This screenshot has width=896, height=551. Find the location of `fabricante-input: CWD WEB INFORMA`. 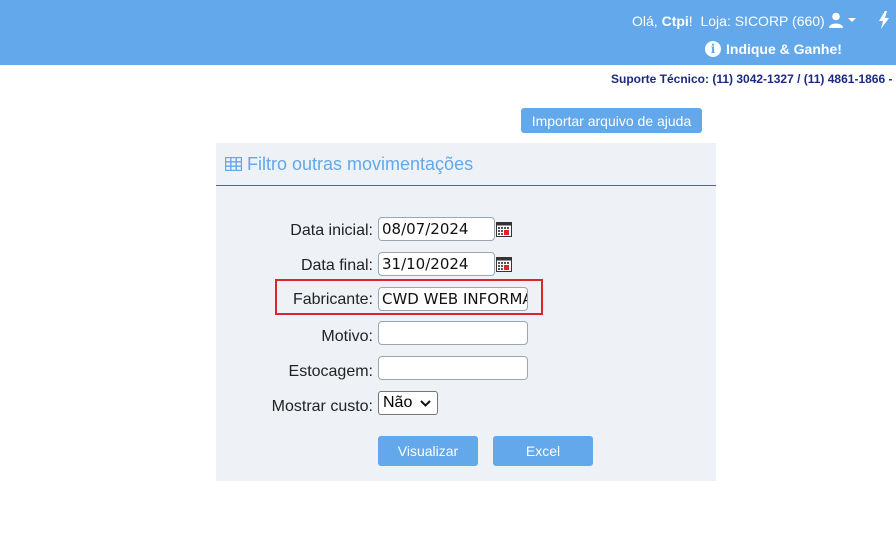

fabricante-input: CWD WEB INFORMA is located at coordinates (453, 299).